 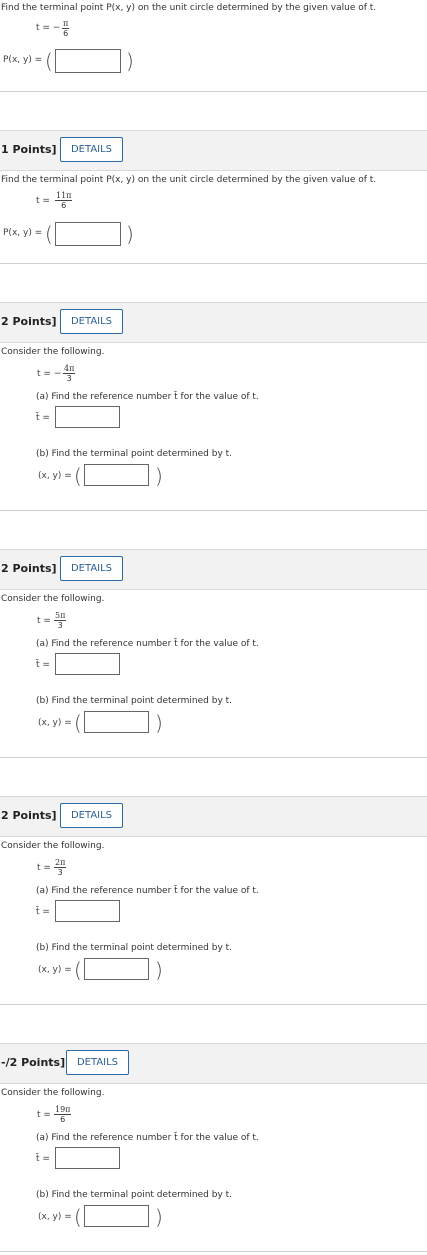 What do you see at coordinates (55, 476) in the screenshot?
I see `q3-xy-label: (x, y) =` at bounding box center [55, 476].